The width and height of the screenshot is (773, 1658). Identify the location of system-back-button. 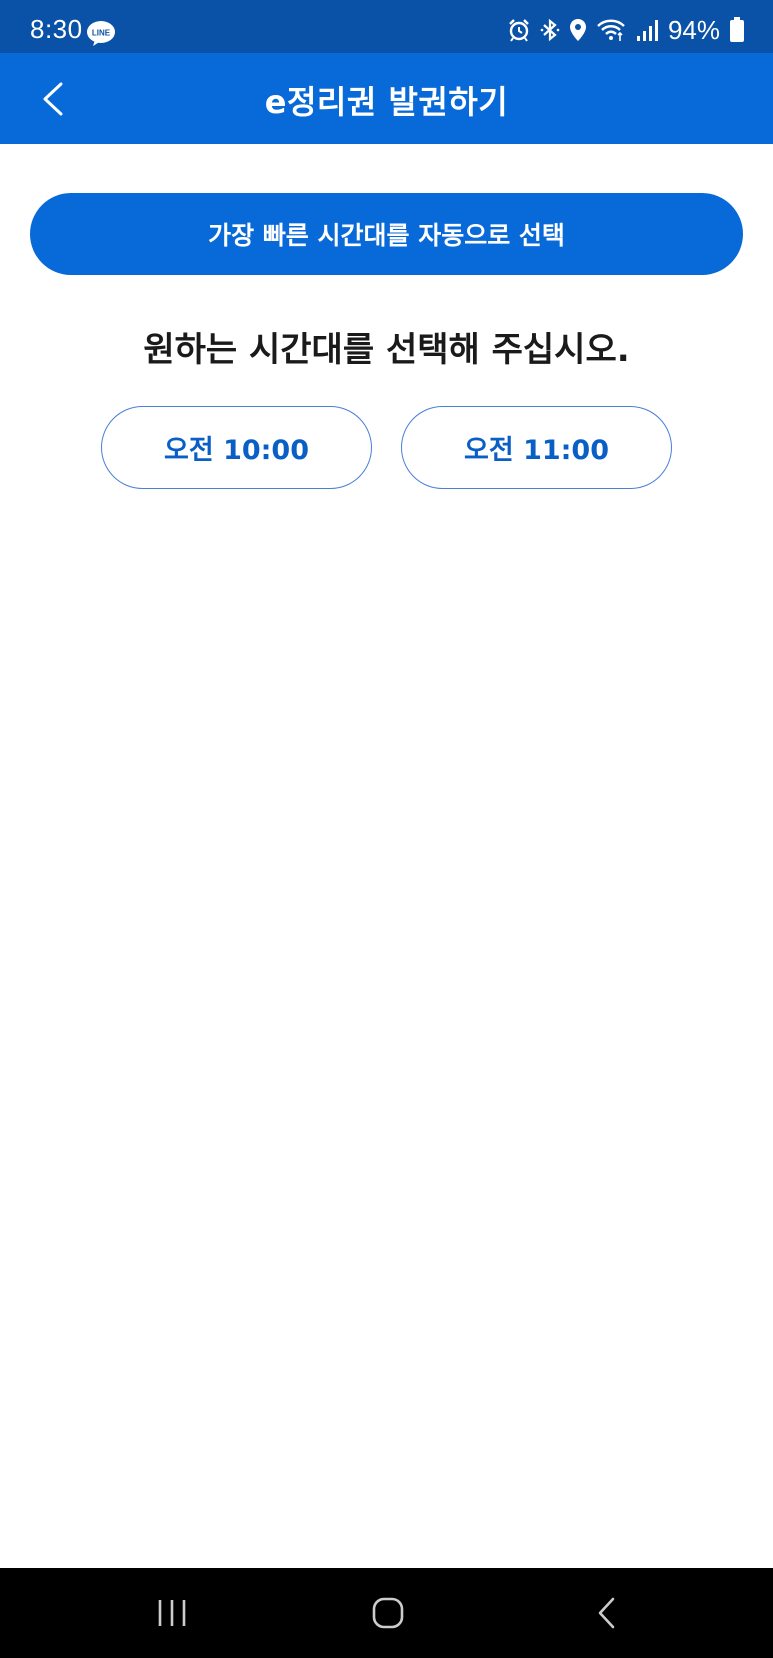
(606, 1613).